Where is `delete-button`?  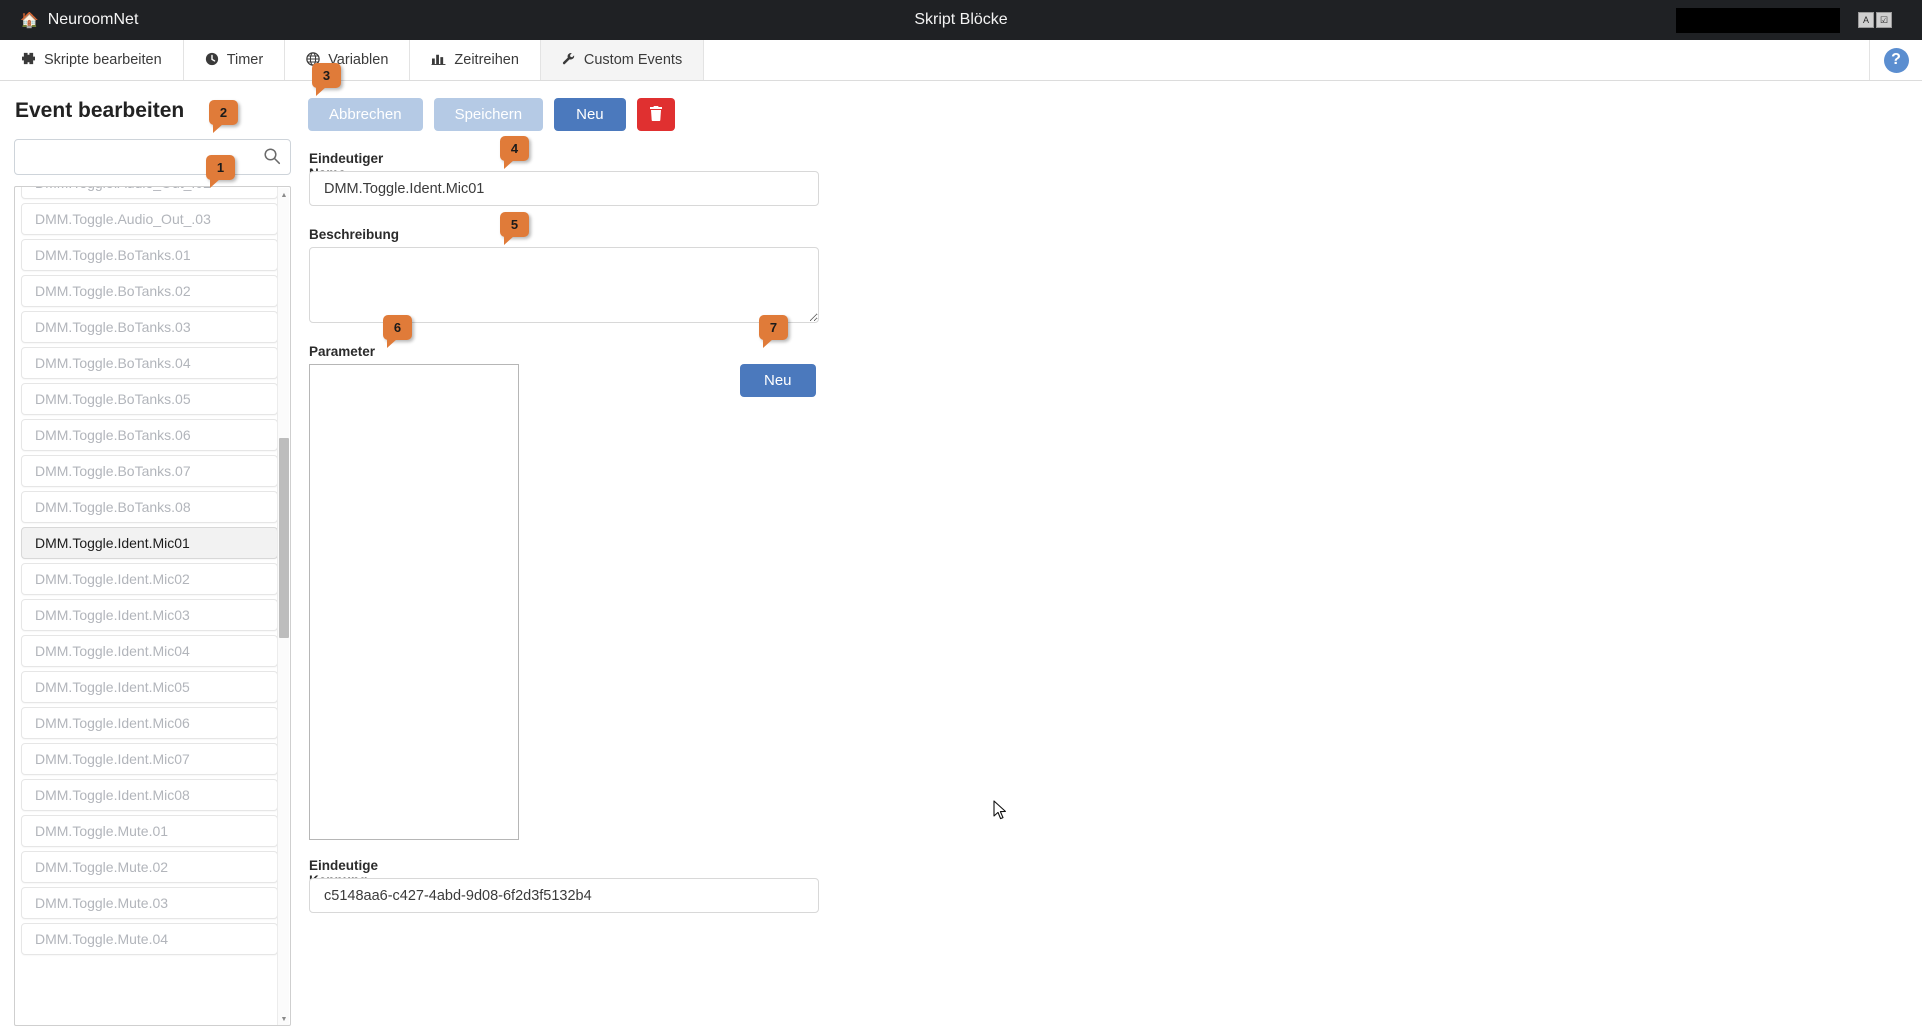
delete-button is located at coordinates (655, 114).